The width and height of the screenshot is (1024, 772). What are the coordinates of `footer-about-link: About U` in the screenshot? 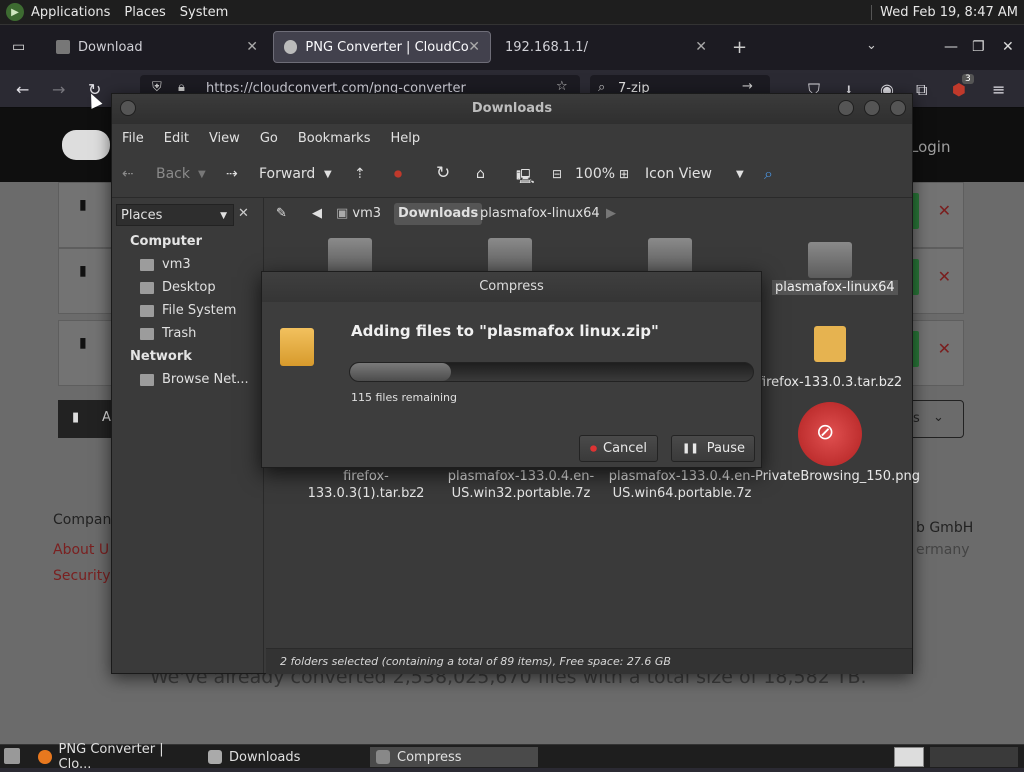 It's located at (81, 550).